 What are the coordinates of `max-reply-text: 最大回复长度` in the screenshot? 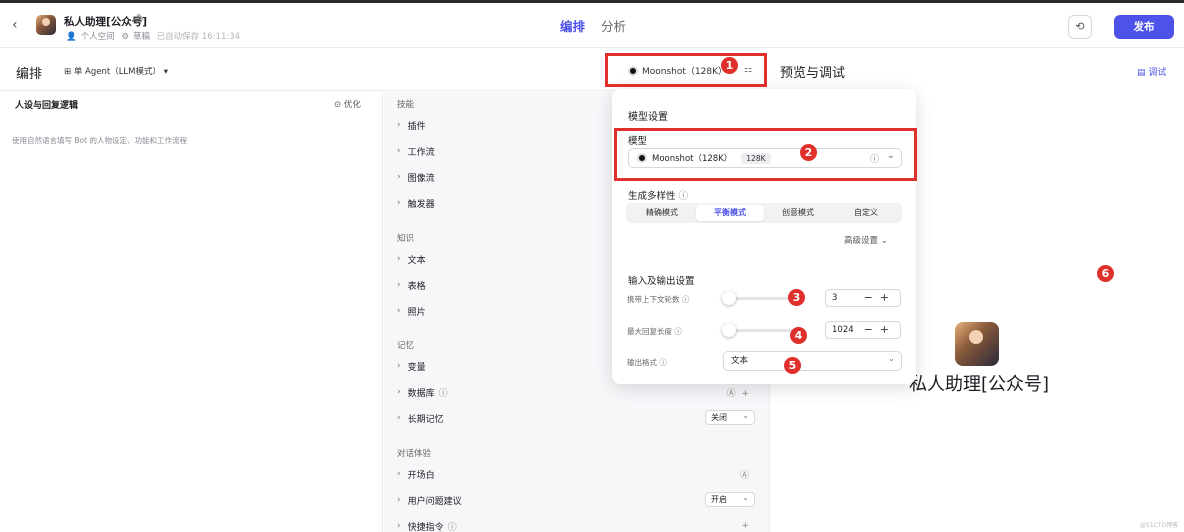 It's located at (649, 331).